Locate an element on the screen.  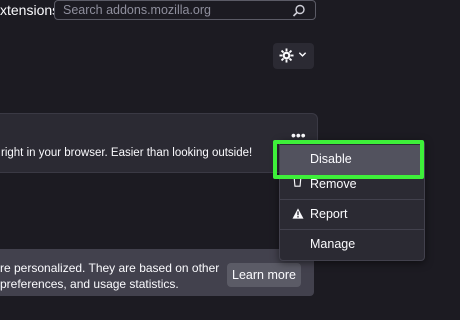
chevron-down-icon is located at coordinates (302, 54).